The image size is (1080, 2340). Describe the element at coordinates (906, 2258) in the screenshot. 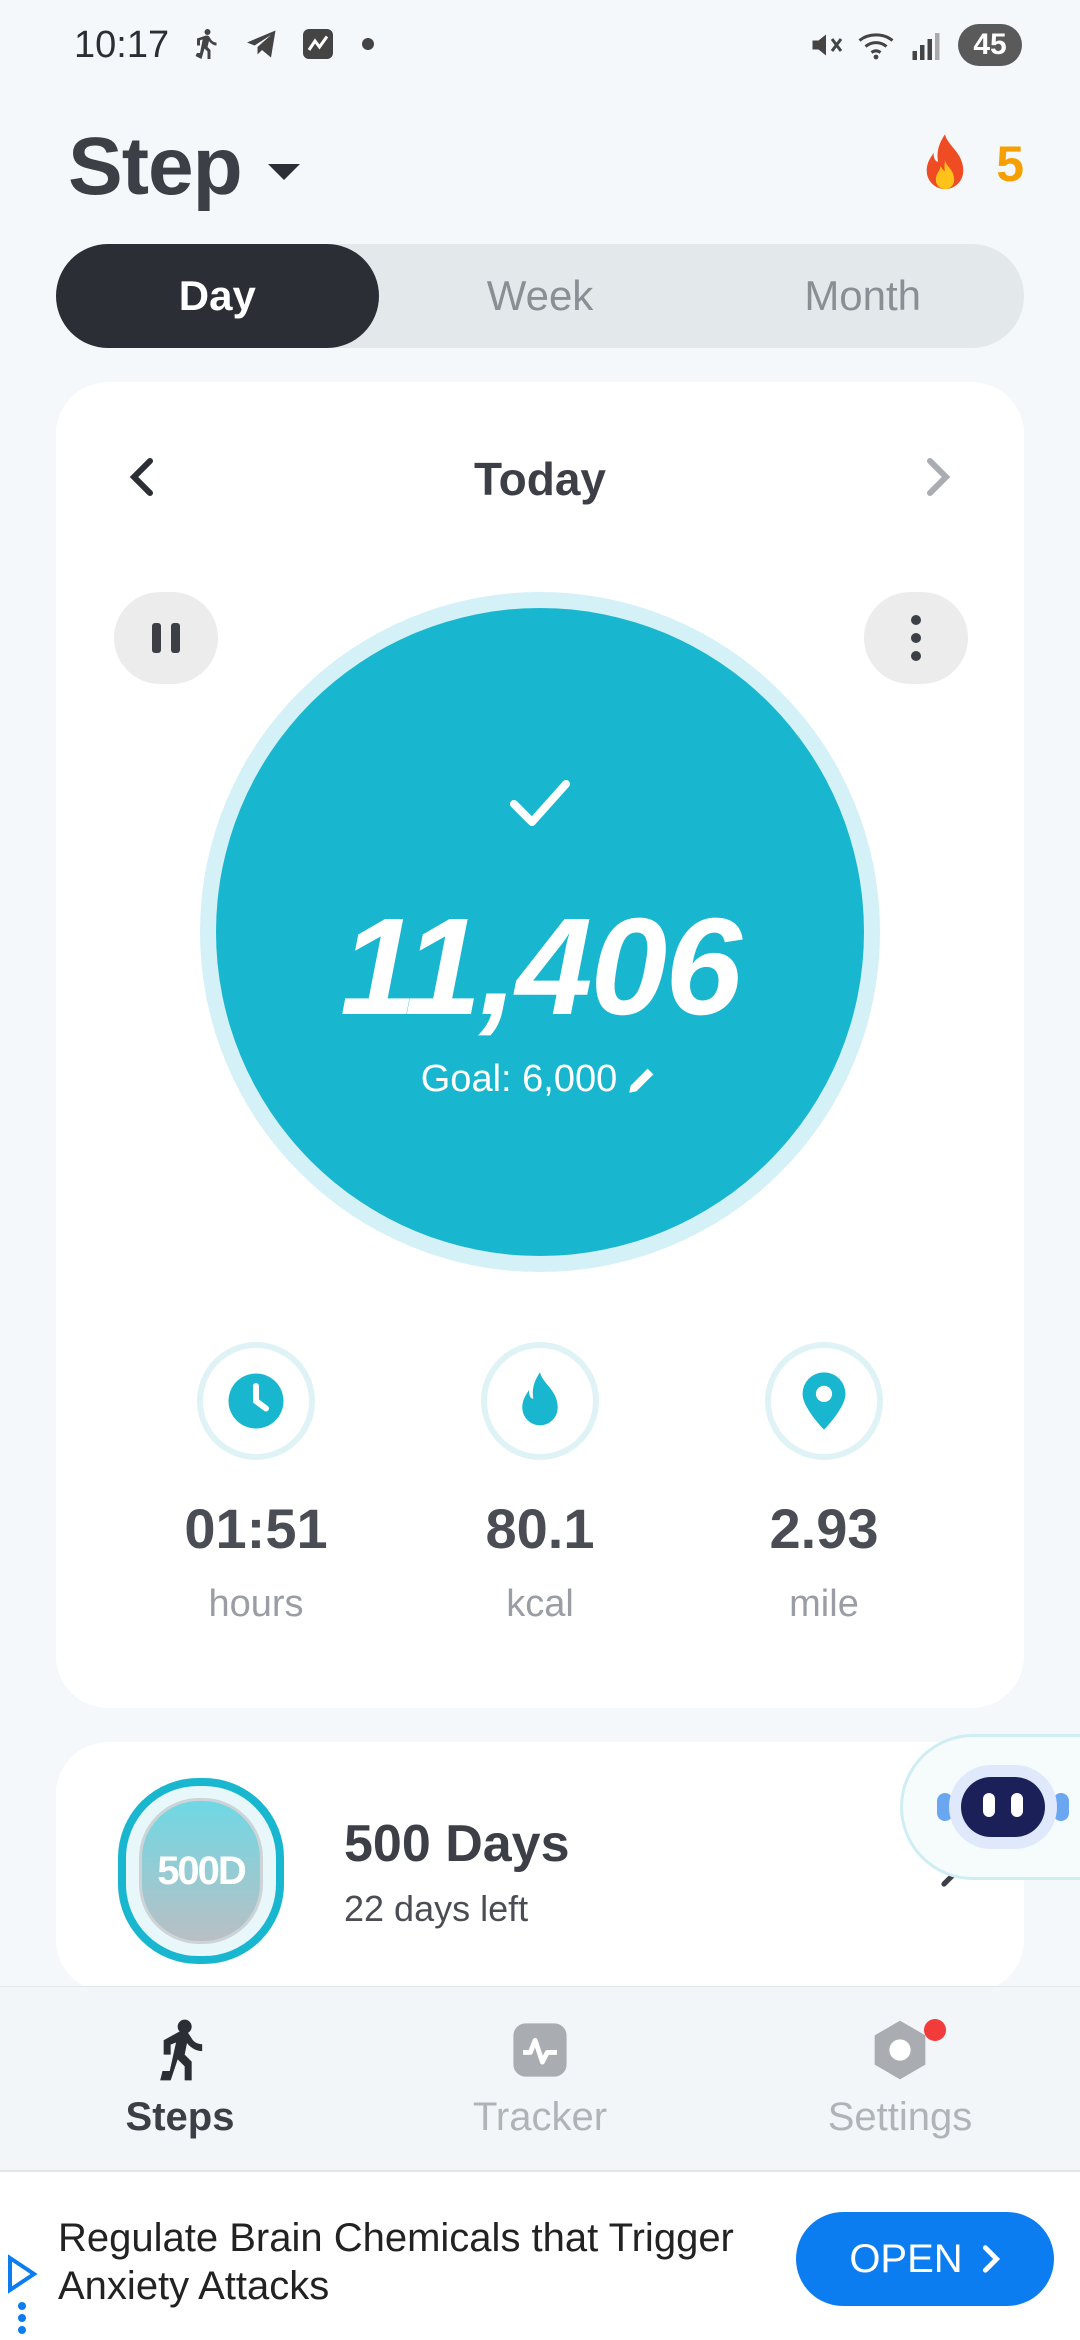

I see `ad-open-label: OPEN` at that location.